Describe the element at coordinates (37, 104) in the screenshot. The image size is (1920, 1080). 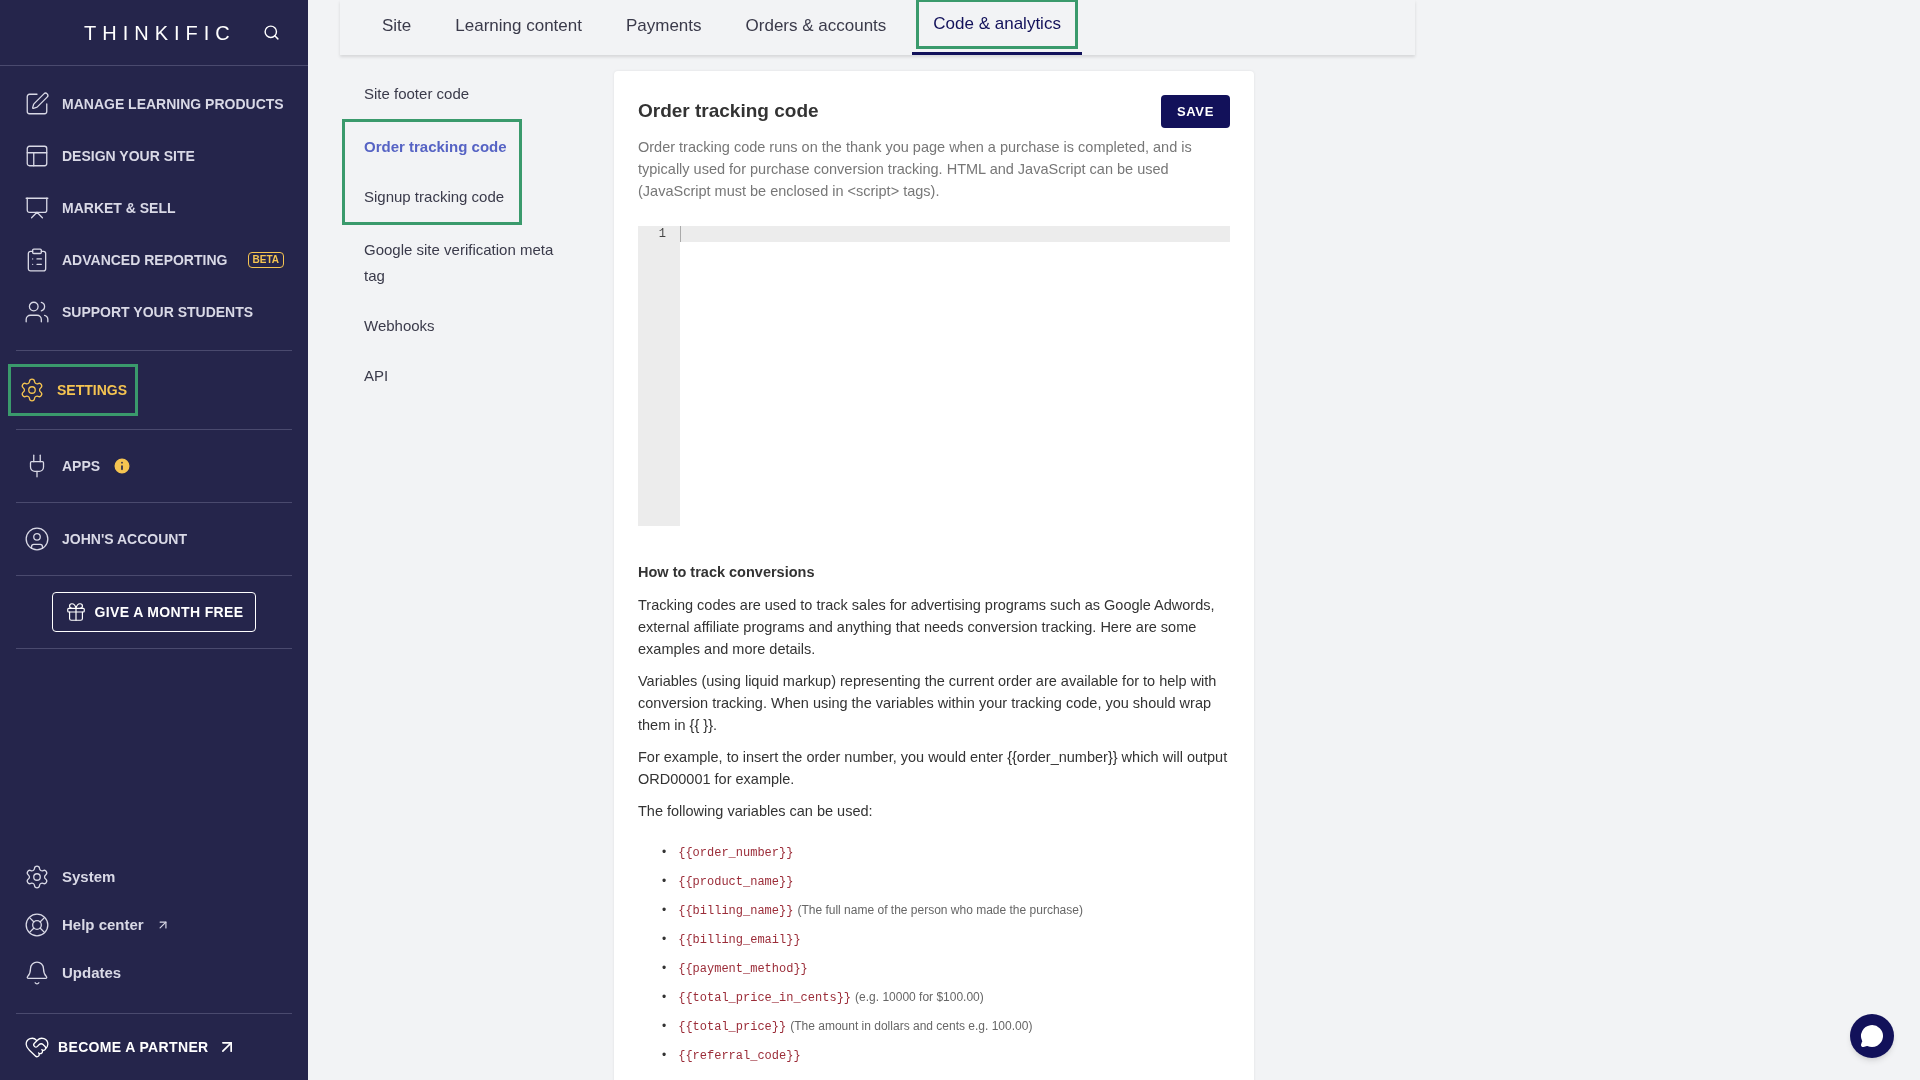
I see `pen-square-icon` at that location.